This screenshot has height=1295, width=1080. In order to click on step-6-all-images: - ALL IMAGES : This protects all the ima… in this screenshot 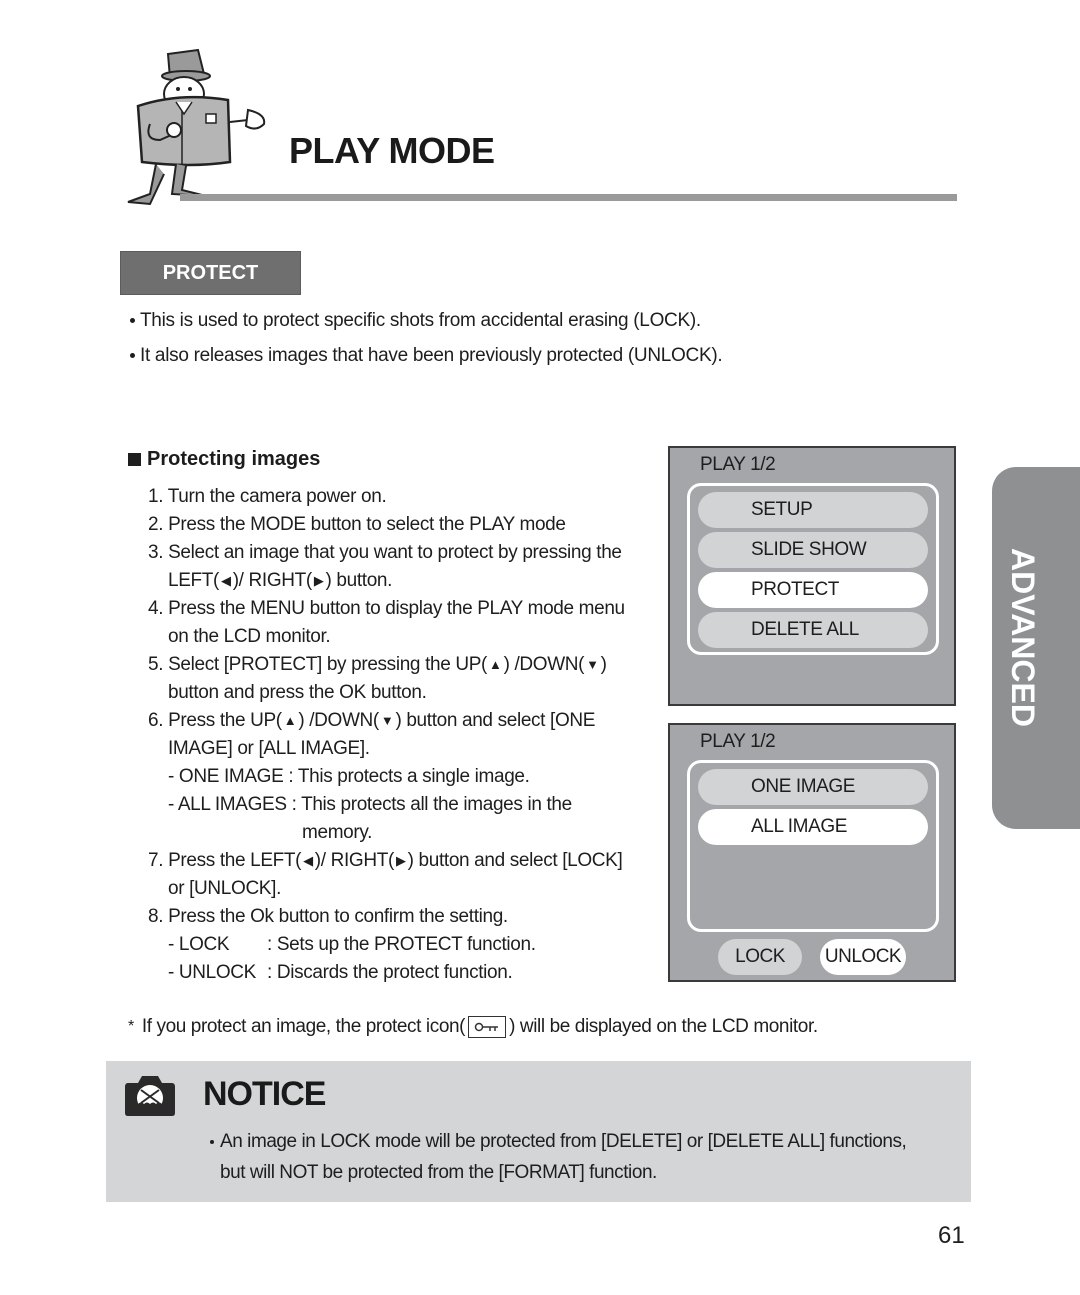, I will do `click(370, 804)`.